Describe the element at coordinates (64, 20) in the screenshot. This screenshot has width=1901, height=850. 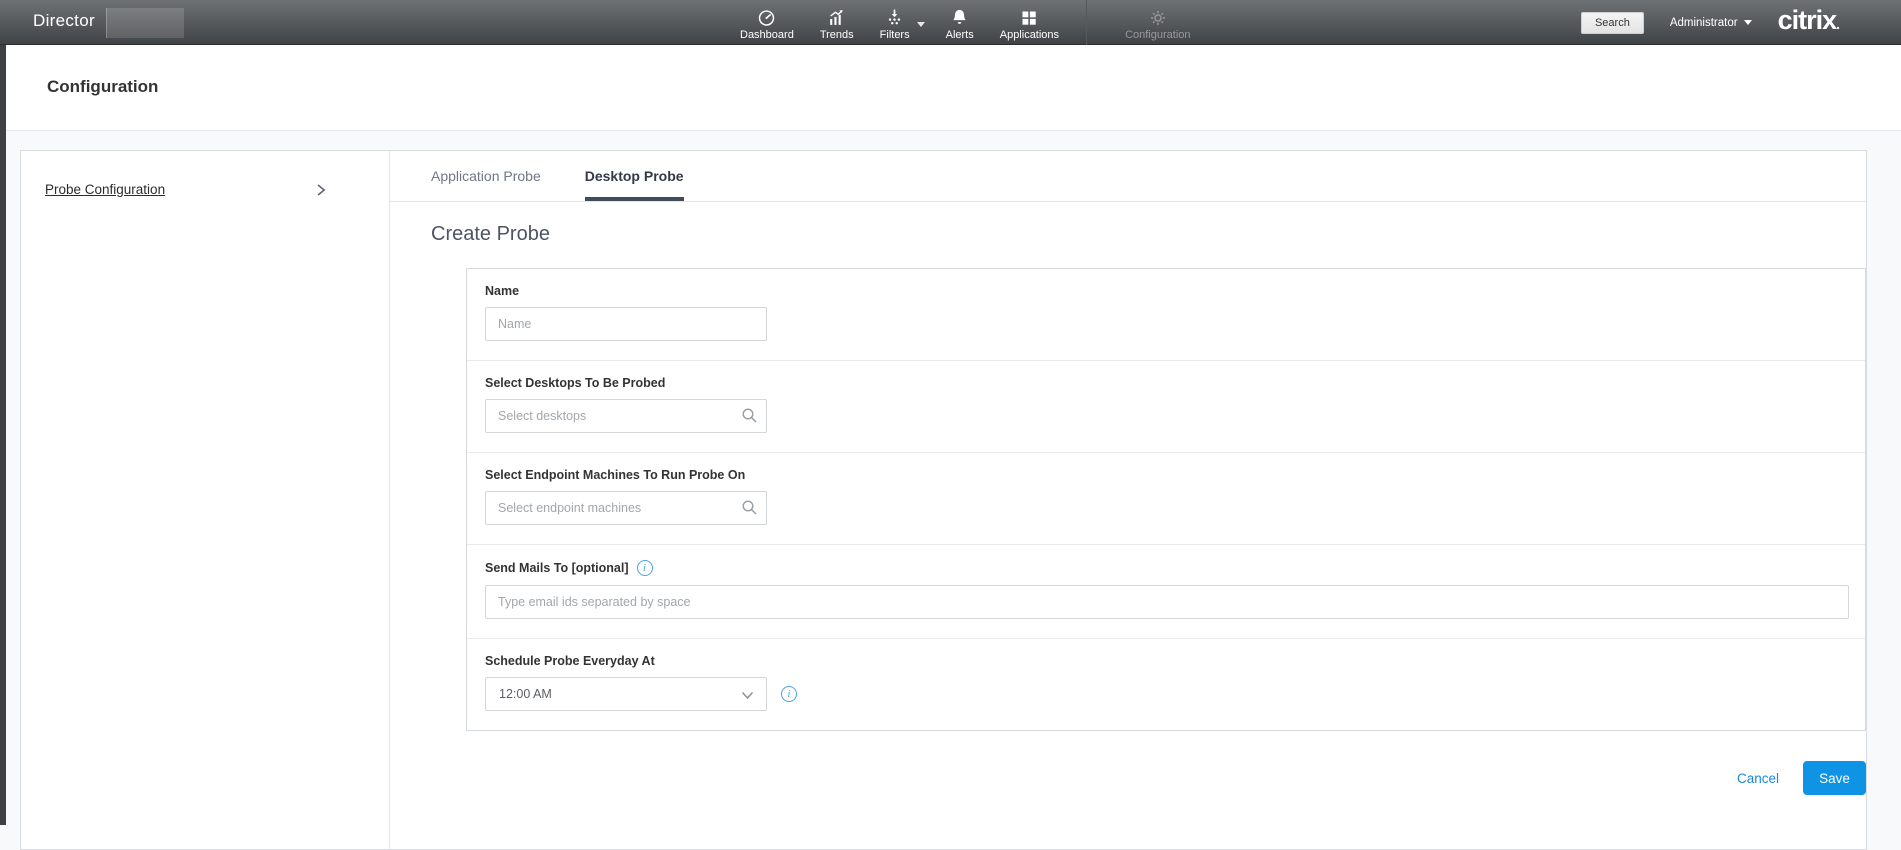
I see `director-brand: Director` at that location.